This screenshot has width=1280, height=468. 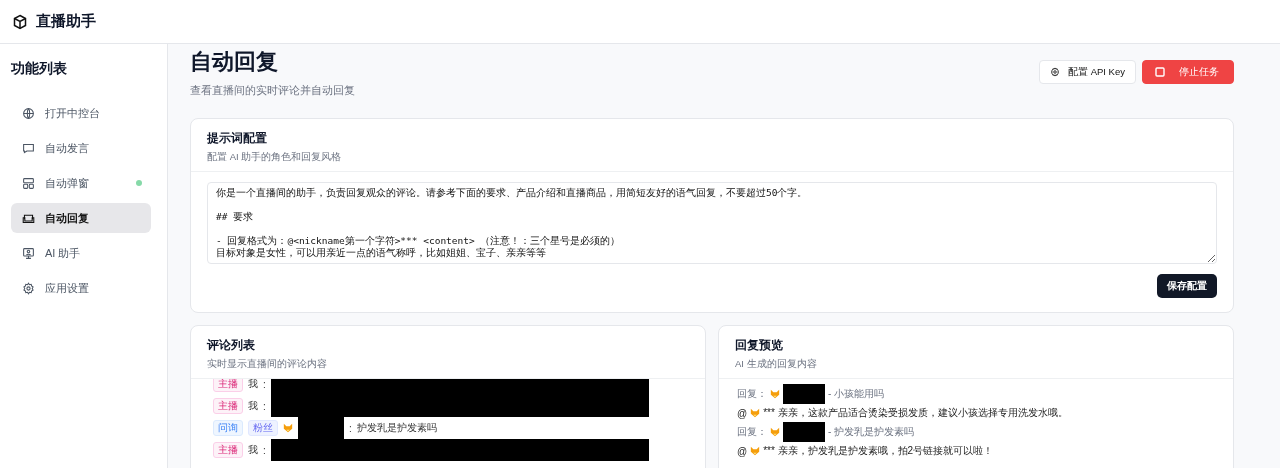 What do you see at coordinates (759, 345) in the screenshot?
I see `card-title: 回复预览` at bounding box center [759, 345].